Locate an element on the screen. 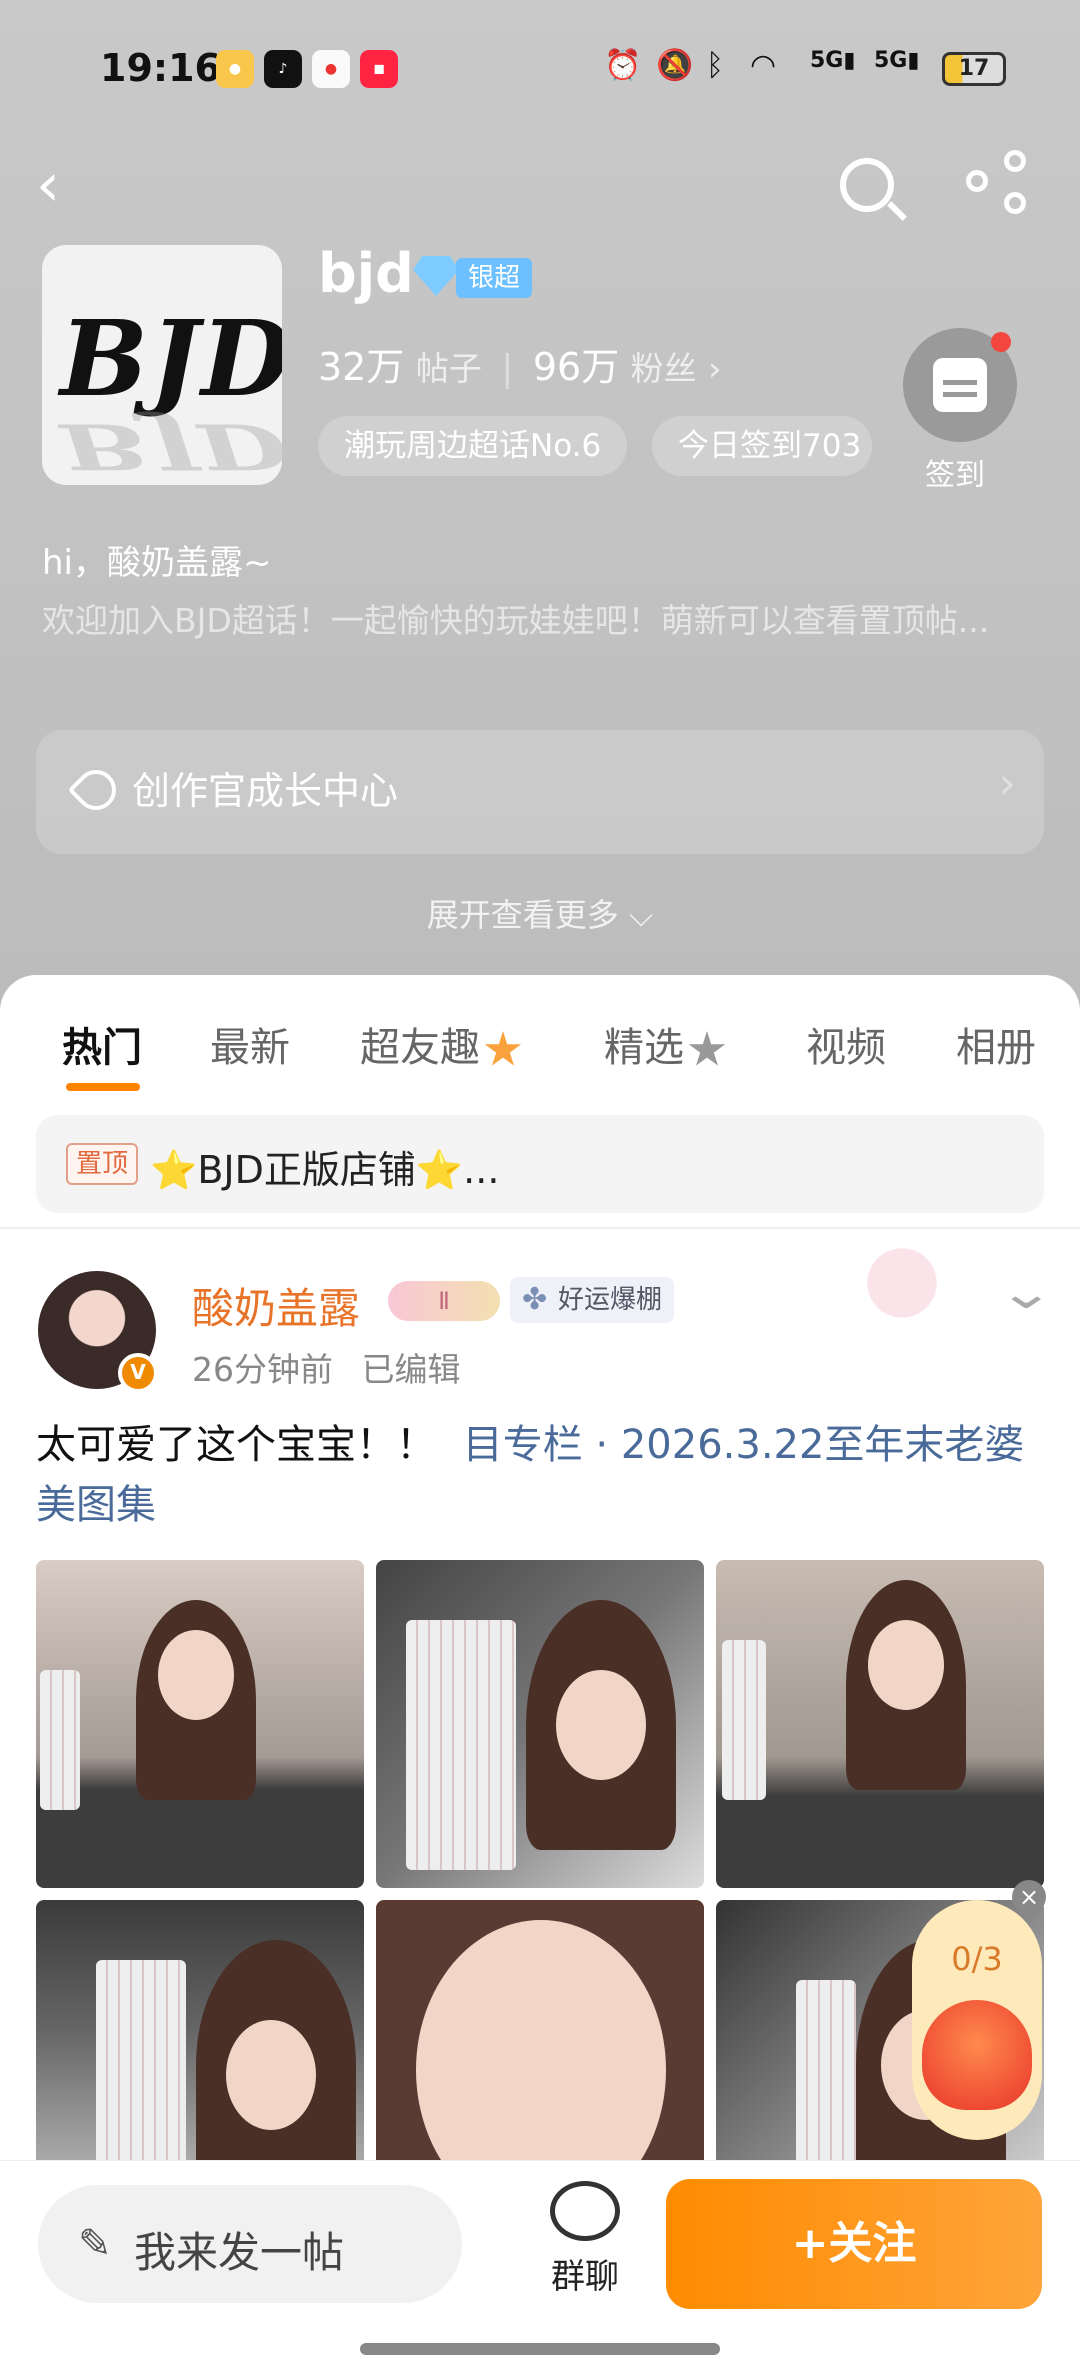 The width and height of the screenshot is (1080, 2373). fans-count: 96万 is located at coordinates (576, 367).